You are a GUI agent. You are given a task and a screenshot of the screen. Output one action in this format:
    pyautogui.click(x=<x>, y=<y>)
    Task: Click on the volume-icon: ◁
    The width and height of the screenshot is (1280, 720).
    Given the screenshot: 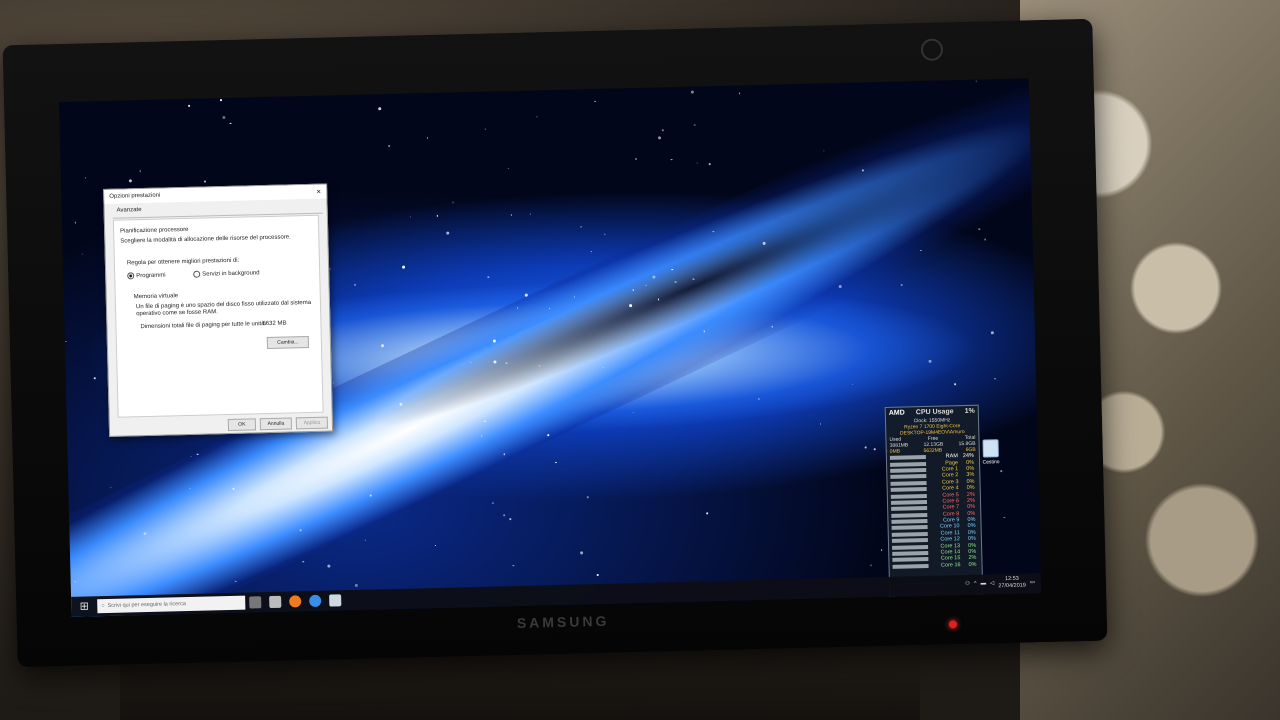 What is the action you would take?
    pyautogui.click(x=992, y=583)
    